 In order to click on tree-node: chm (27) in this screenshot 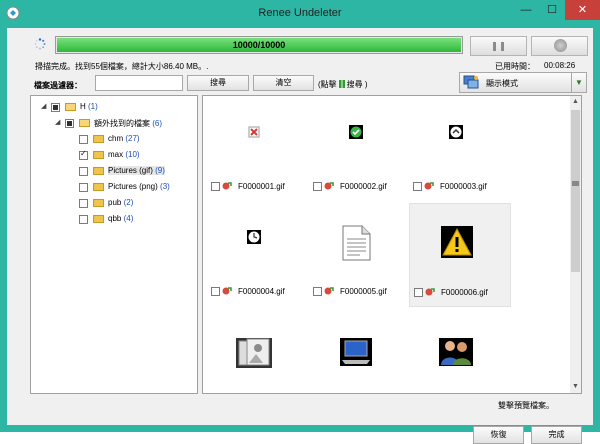, I will do `click(130, 140)`.